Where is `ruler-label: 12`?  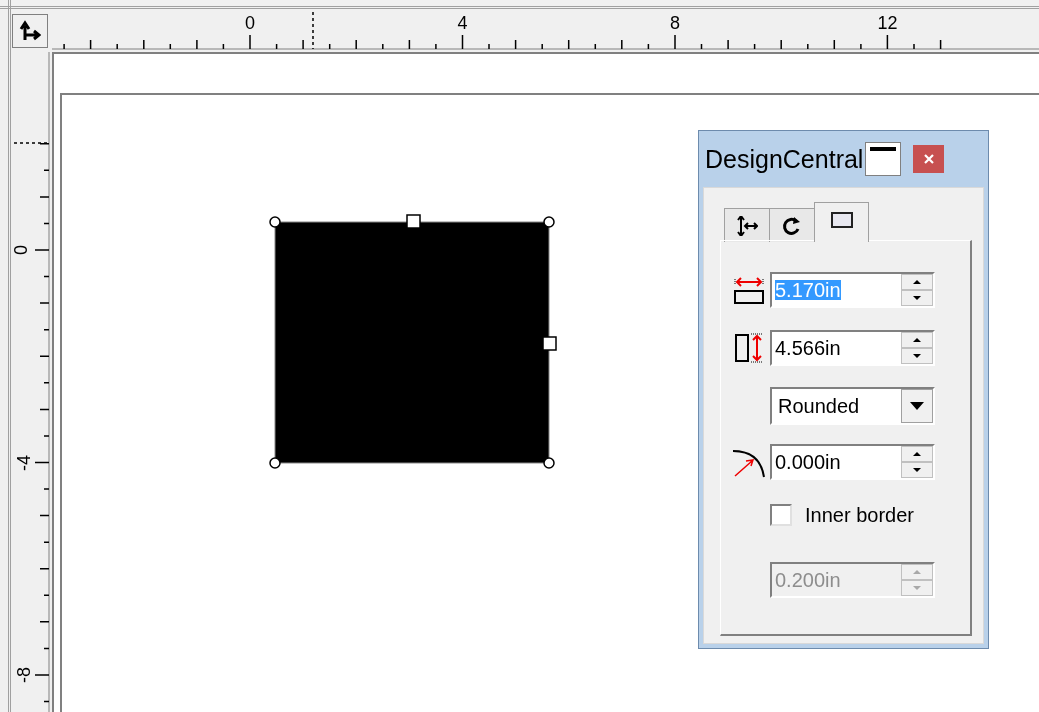
ruler-label: 12 is located at coordinates (887, 23).